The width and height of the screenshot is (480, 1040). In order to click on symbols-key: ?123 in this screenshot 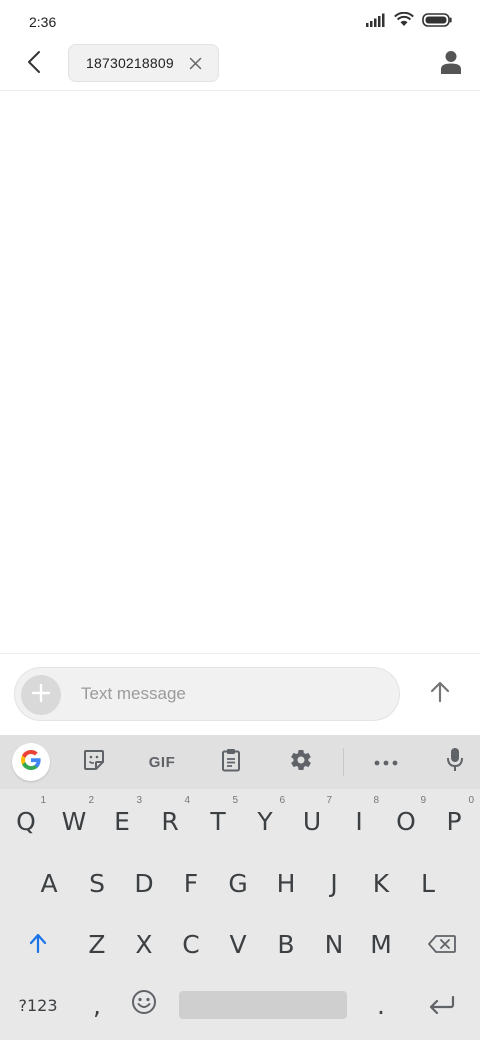, I will do `click(38, 1005)`.